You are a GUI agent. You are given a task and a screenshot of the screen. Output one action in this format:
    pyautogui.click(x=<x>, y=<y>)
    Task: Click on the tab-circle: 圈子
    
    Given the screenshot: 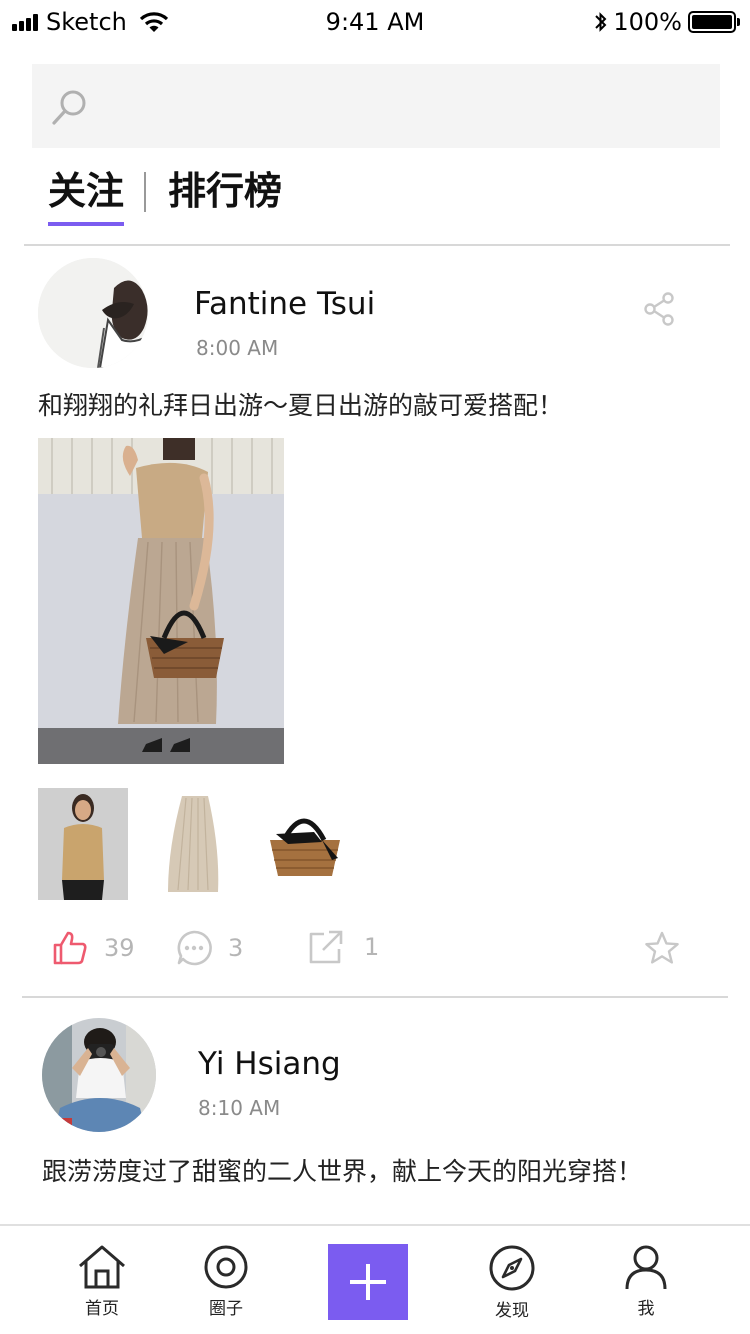 What is the action you would take?
    pyautogui.click(x=226, y=1281)
    